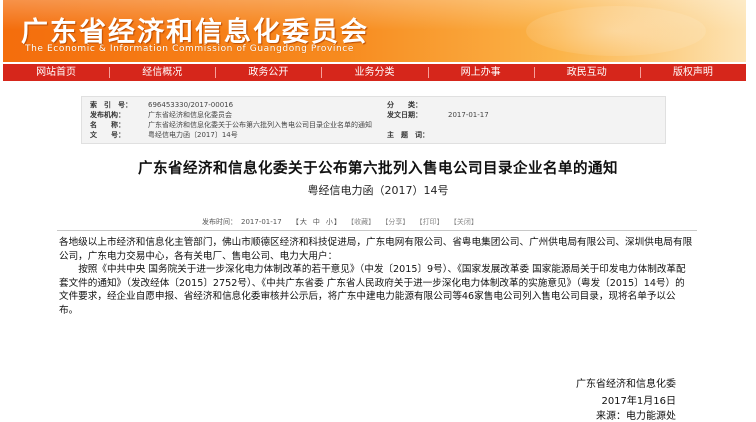 The height and width of the screenshot is (422, 756). Describe the element at coordinates (268, 72) in the screenshot. I see `nav-item-gov-affairs: 政务公开` at that location.